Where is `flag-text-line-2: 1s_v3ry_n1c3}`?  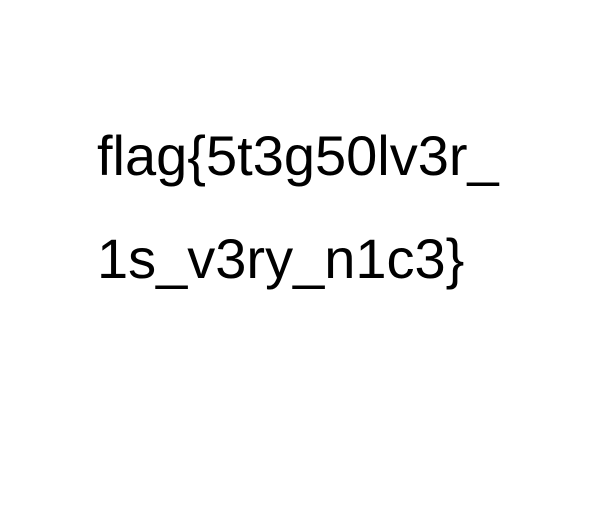 flag-text-line-2: 1s_v3ry_n1c3} is located at coordinates (281, 258).